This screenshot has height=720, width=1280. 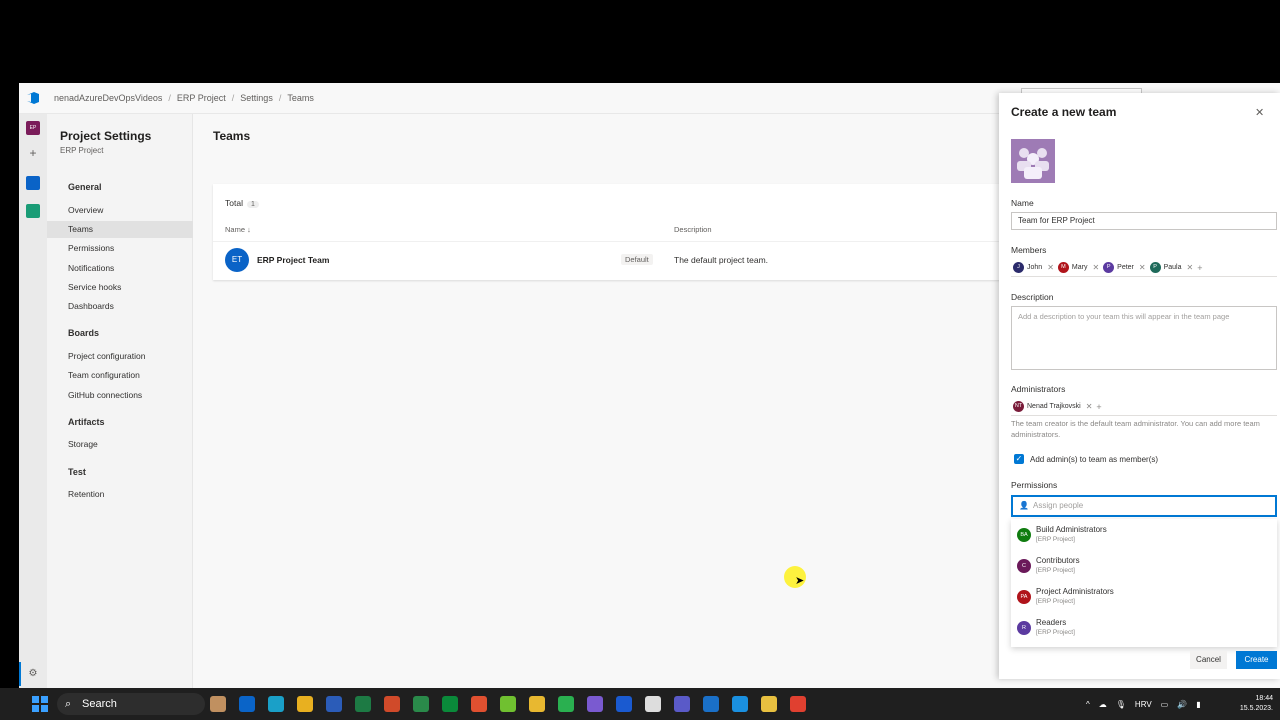 What do you see at coordinates (1064, 112) in the screenshot?
I see `panel-title: Create a new team` at bounding box center [1064, 112].